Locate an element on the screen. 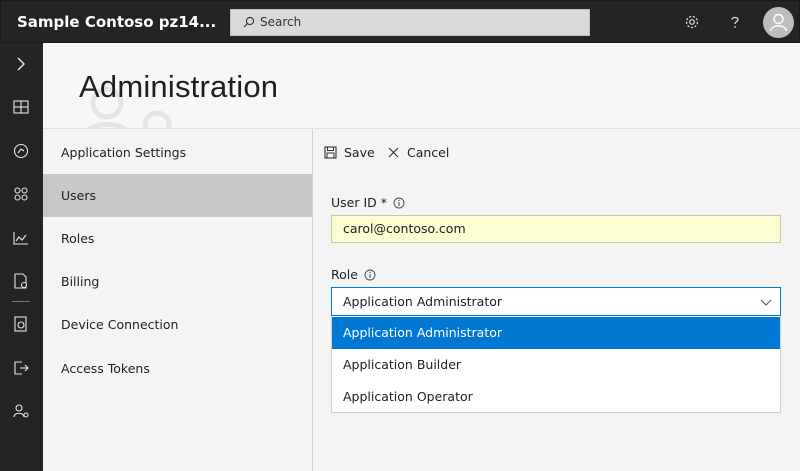 Image resolution: width=800 pixels, height=471 pixels. device-groups-icon is located at coordinates (21, 194).